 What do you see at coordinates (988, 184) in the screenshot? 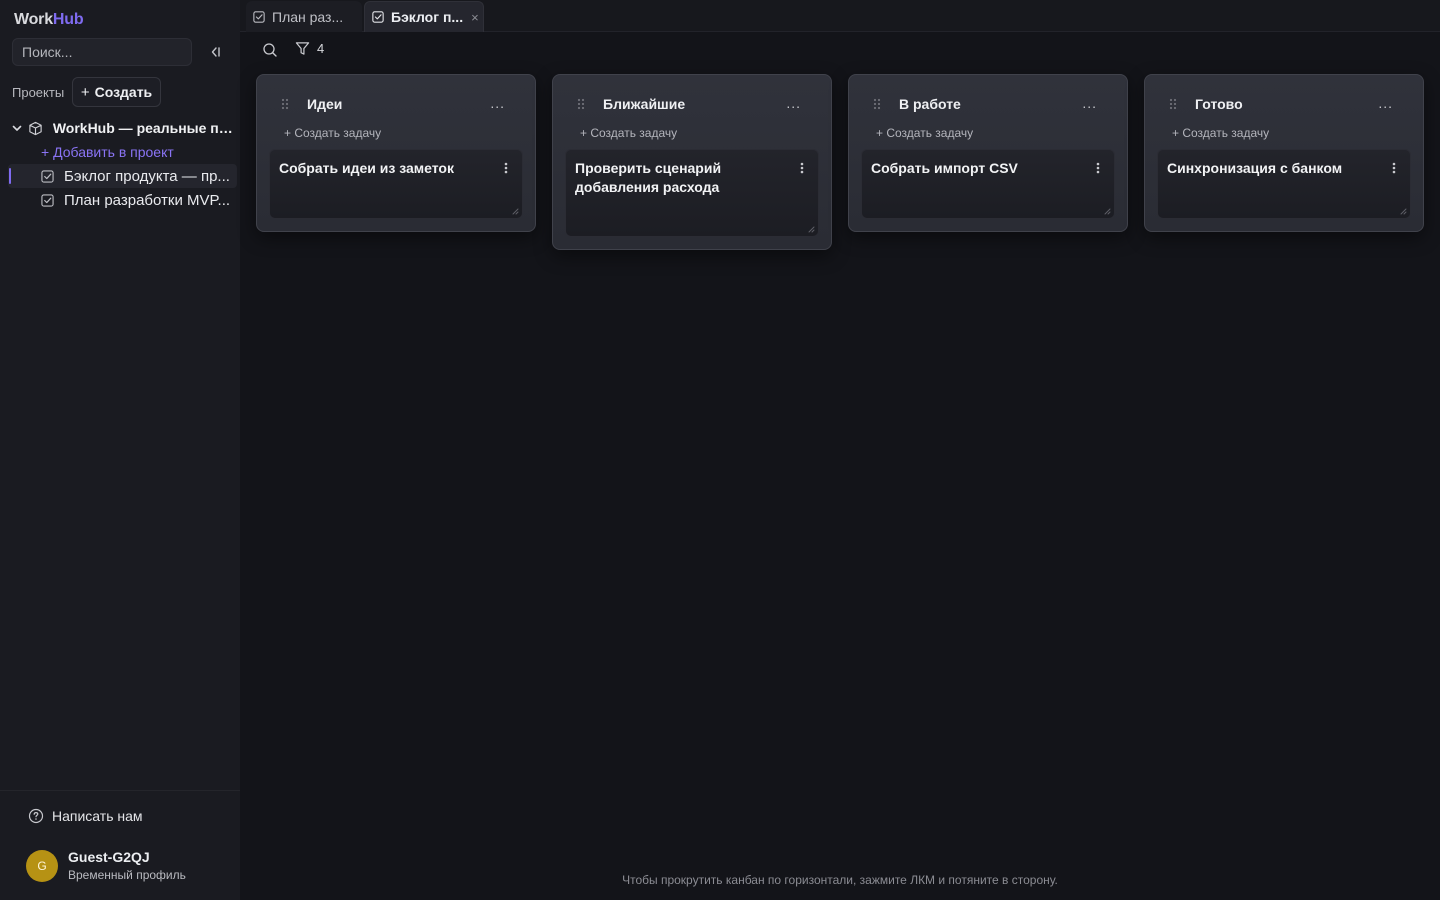
I see `task-card: Собрать импорт CSV` at bounding box center [988, 184].